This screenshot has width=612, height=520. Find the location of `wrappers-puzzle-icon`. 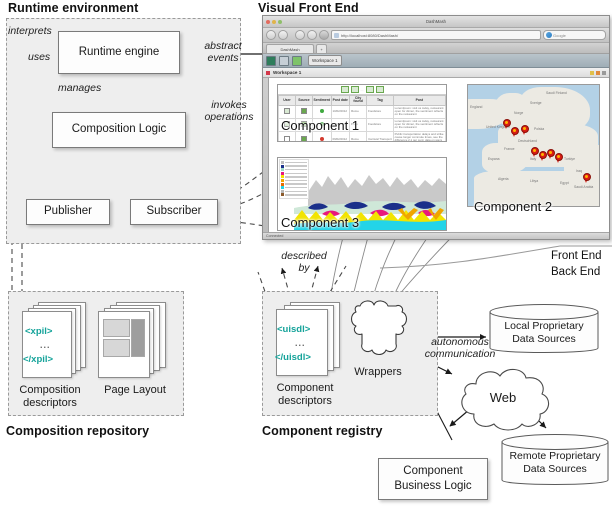

wrappers-puzzle-icon is located at coordinates (378, 329).